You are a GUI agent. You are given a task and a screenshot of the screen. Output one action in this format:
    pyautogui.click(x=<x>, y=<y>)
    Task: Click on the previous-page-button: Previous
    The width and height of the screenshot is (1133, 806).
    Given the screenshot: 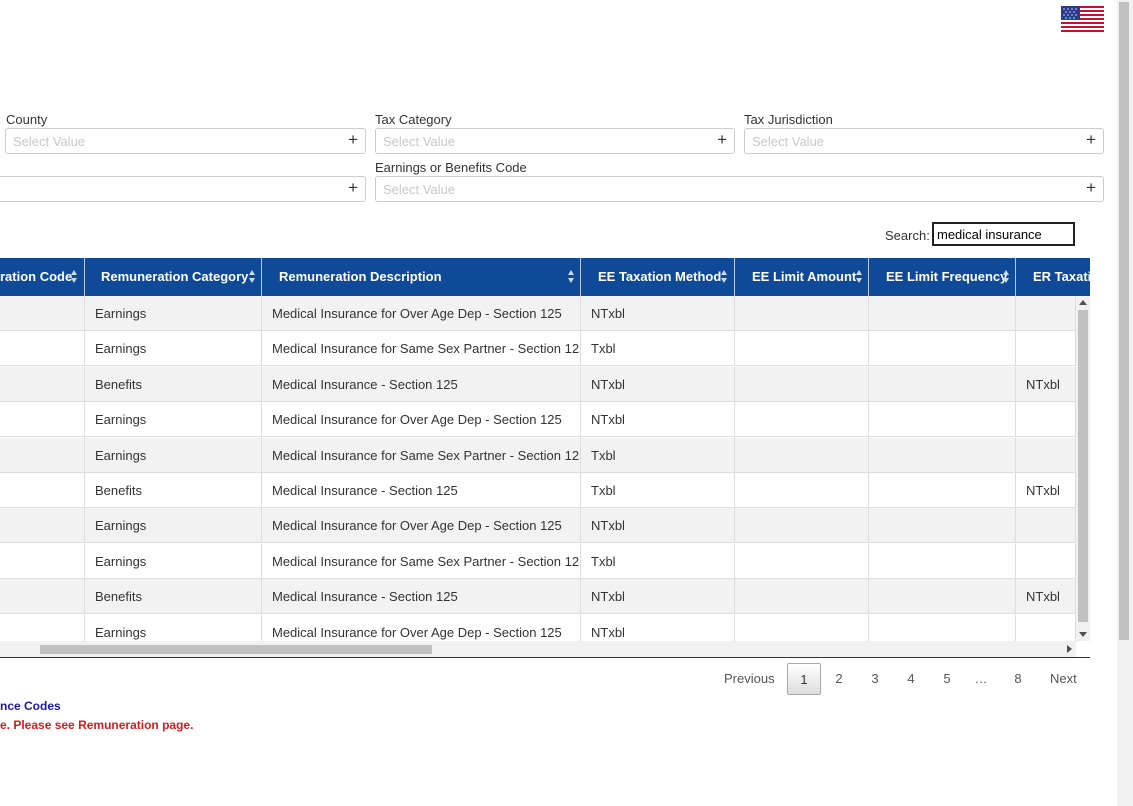 What is the action you would take?
    pyautogui.click(x=749, y=679)
    